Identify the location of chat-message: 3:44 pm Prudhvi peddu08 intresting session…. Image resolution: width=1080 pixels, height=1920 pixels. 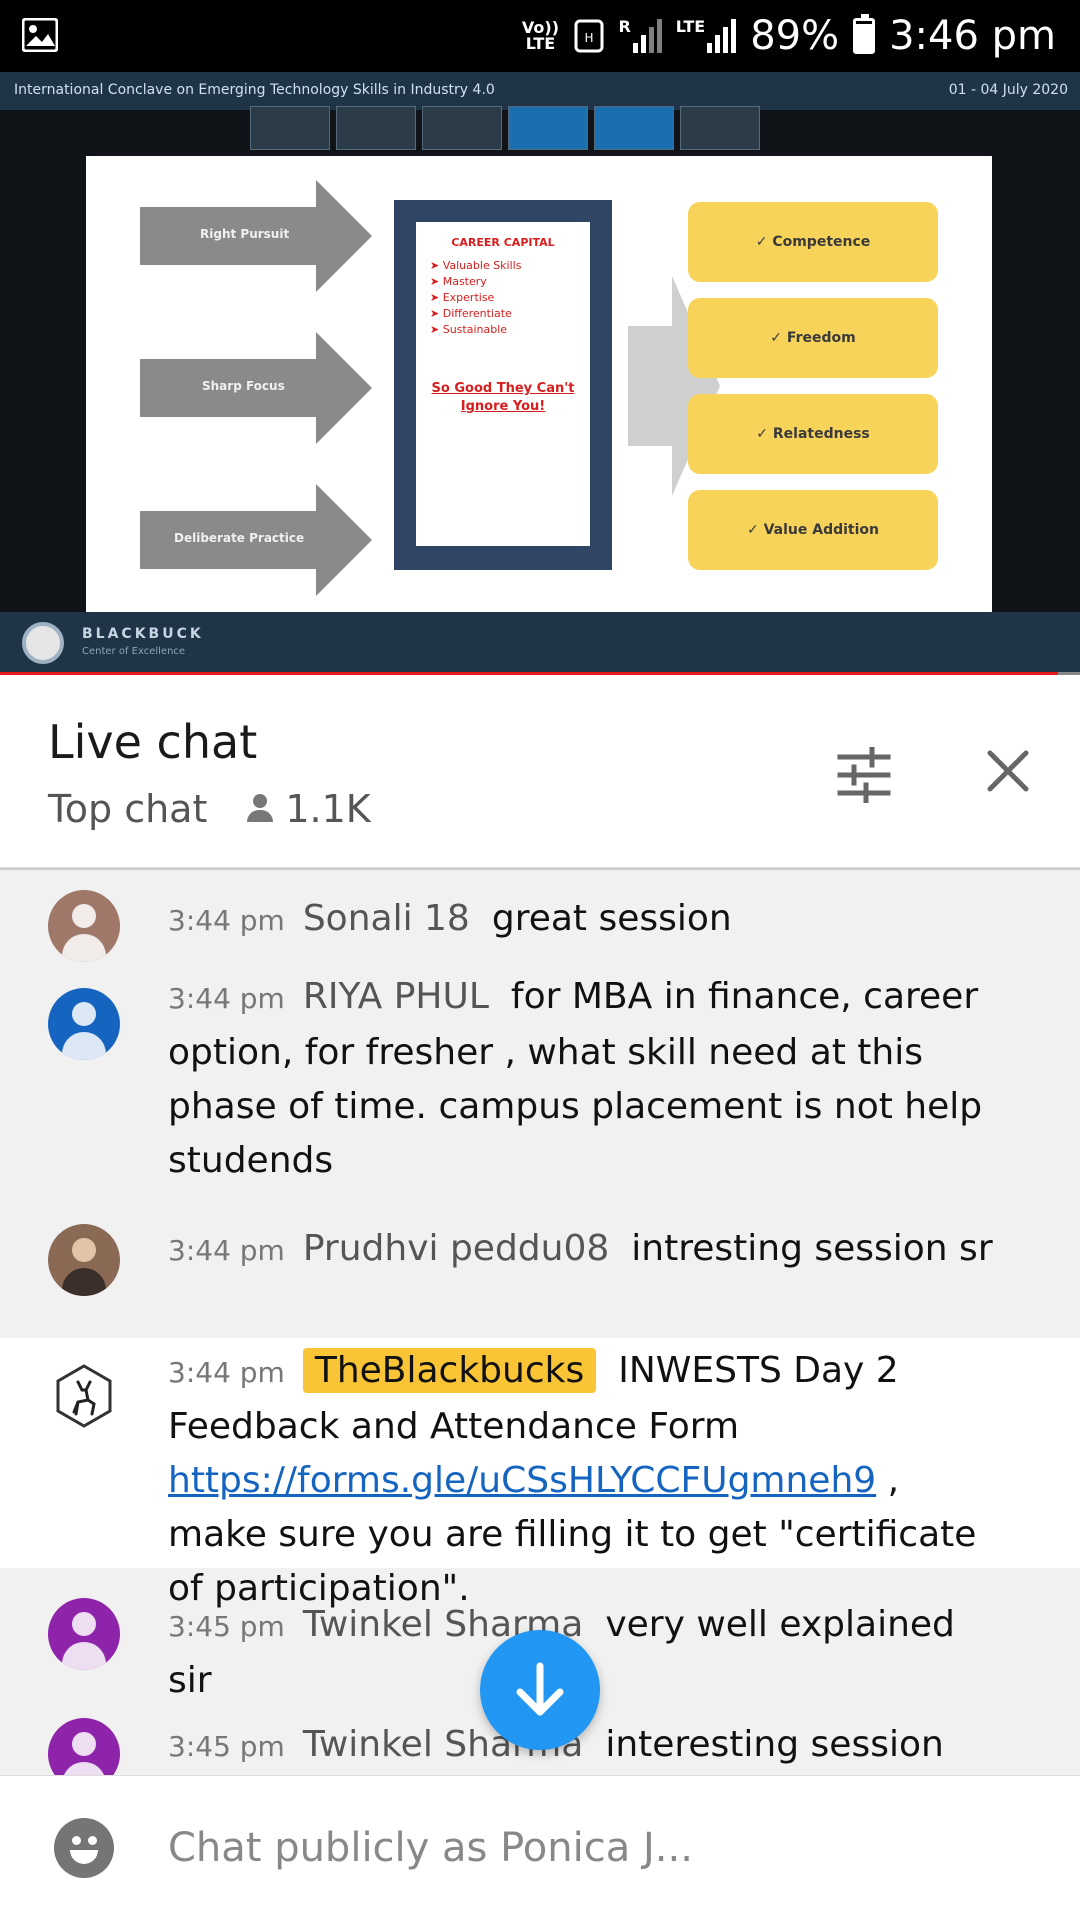
(540, 1260).